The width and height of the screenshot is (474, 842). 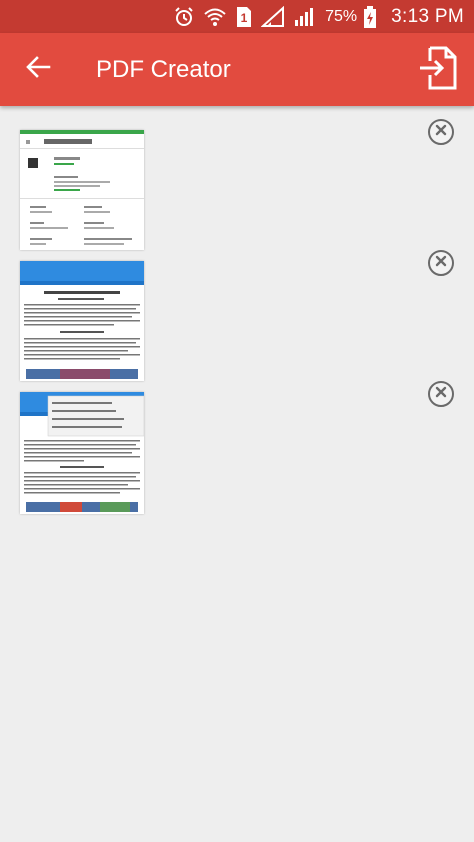 What do you see at coordinates (237, 69) in the screenshot?
I see `app-toolbar: PDF Creator` at bounding box center [237, 69].